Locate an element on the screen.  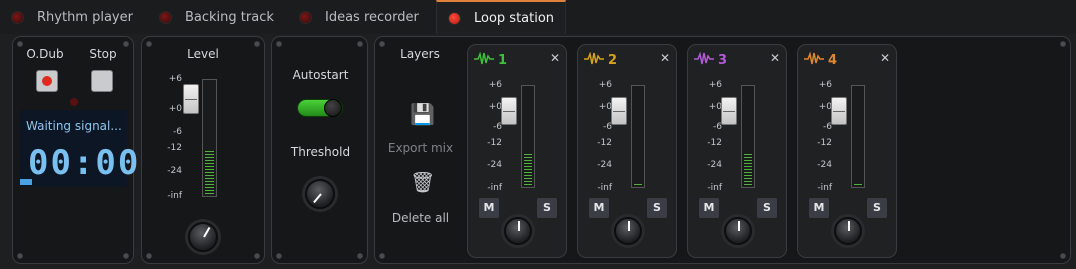
threshold-label: Threshold is located at coordinates (320, 152).